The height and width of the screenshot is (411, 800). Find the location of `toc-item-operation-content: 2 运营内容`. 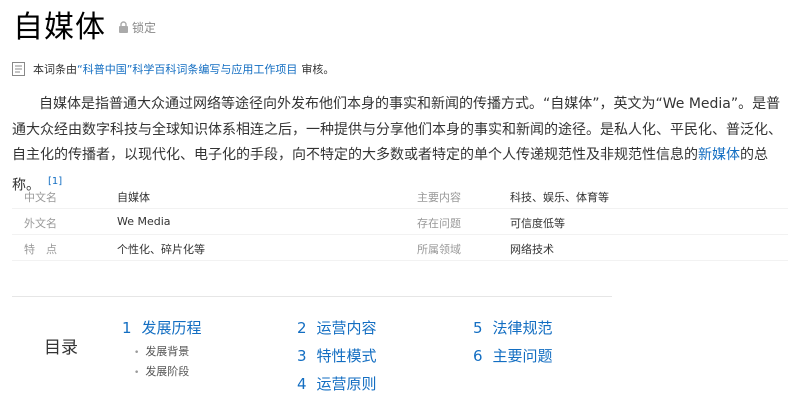

toc-item-operation-content: 2 运营内容 is located at coordinates (337, 327).